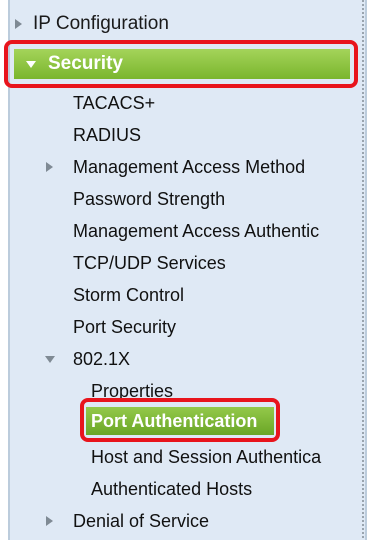 This screenshot has width=379, height=540. I want to click on nav-item-802-1x: 802.1X, so click(204, 359).